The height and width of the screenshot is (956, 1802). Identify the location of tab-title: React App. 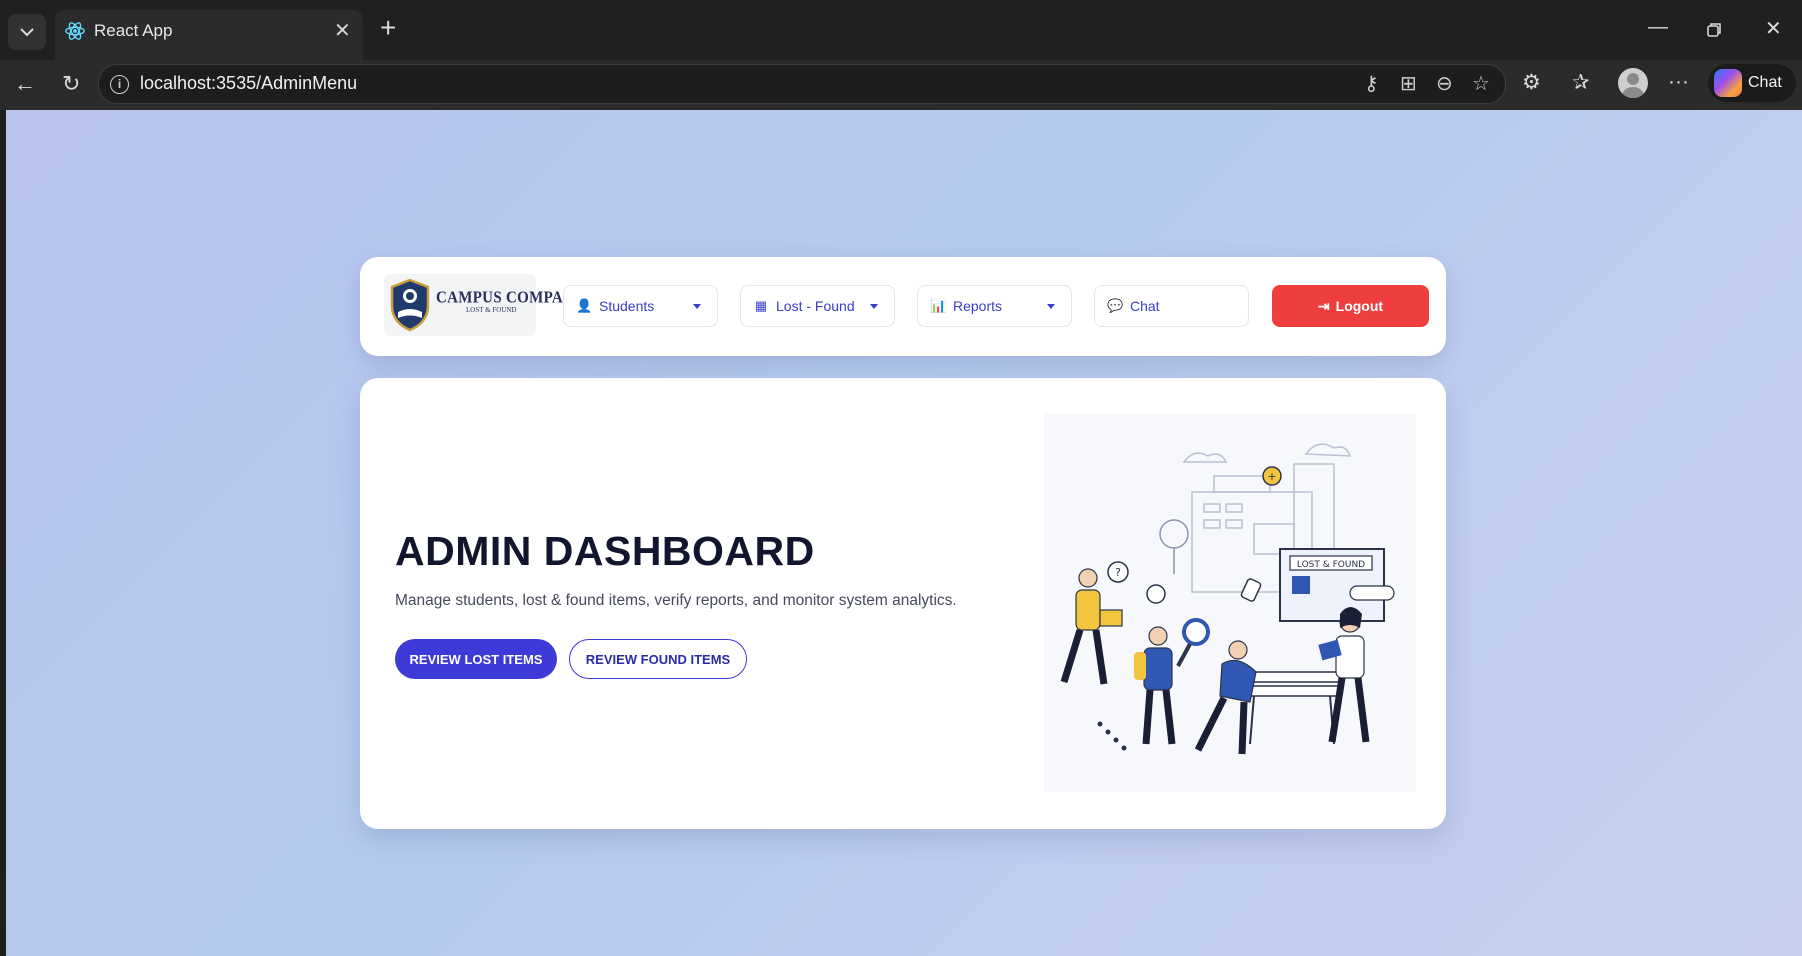
(133, 30).